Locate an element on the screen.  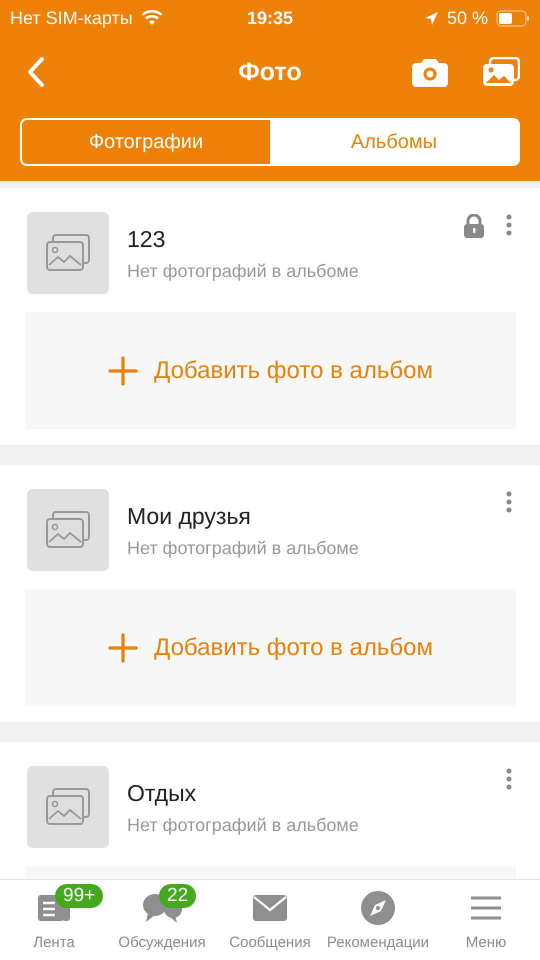
tab-bar-item: 99+ Лента is located at coordinates (54, 920).